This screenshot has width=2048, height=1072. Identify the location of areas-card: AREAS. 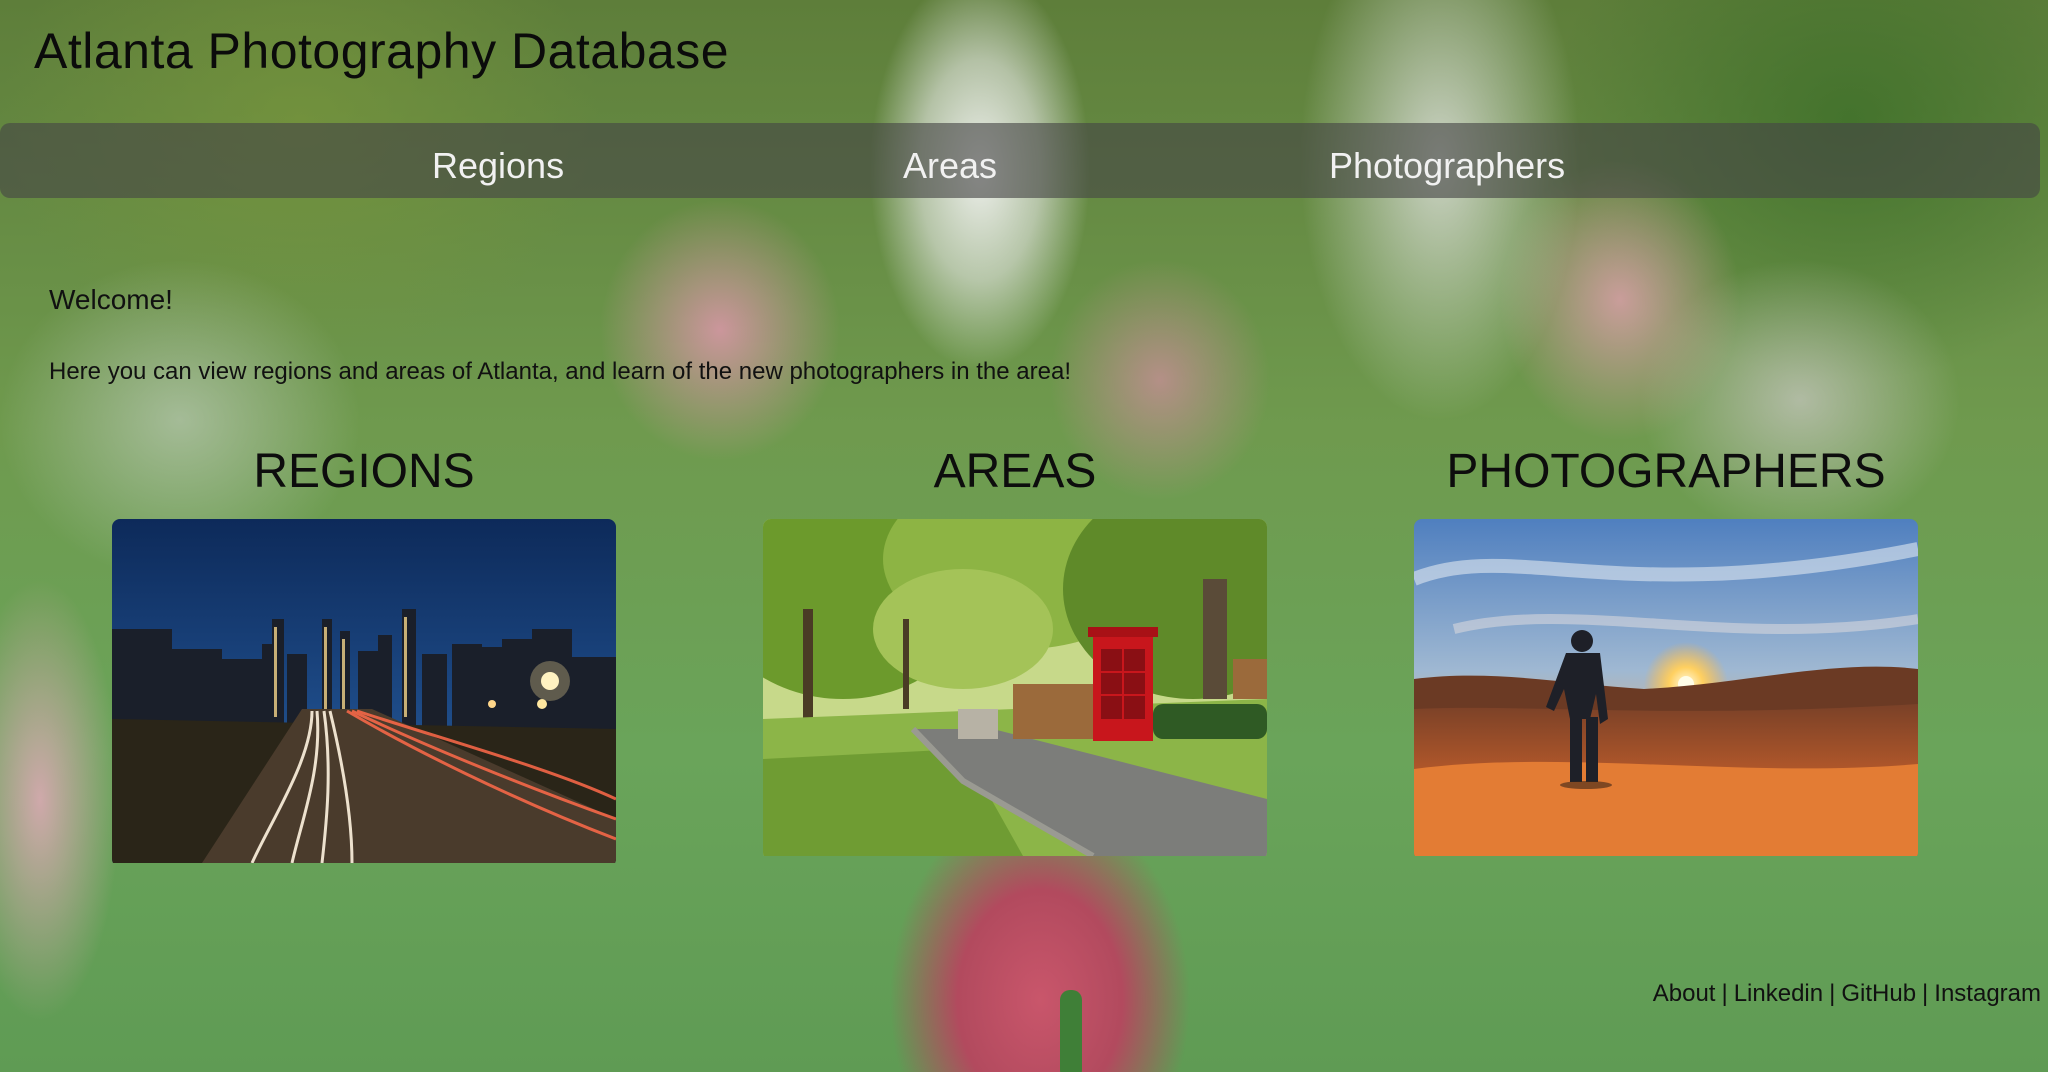
(1015, 650).